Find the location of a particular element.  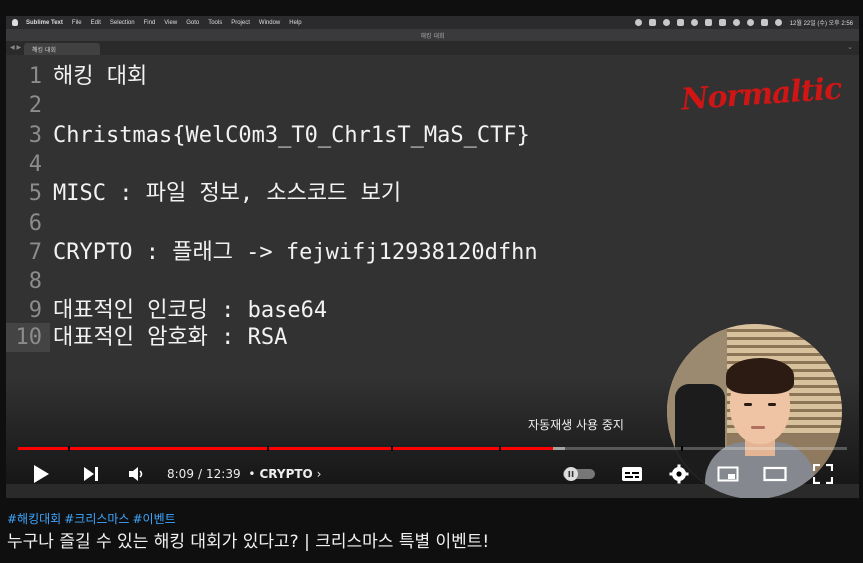

theater-icon is located at coordinates (775, 474).